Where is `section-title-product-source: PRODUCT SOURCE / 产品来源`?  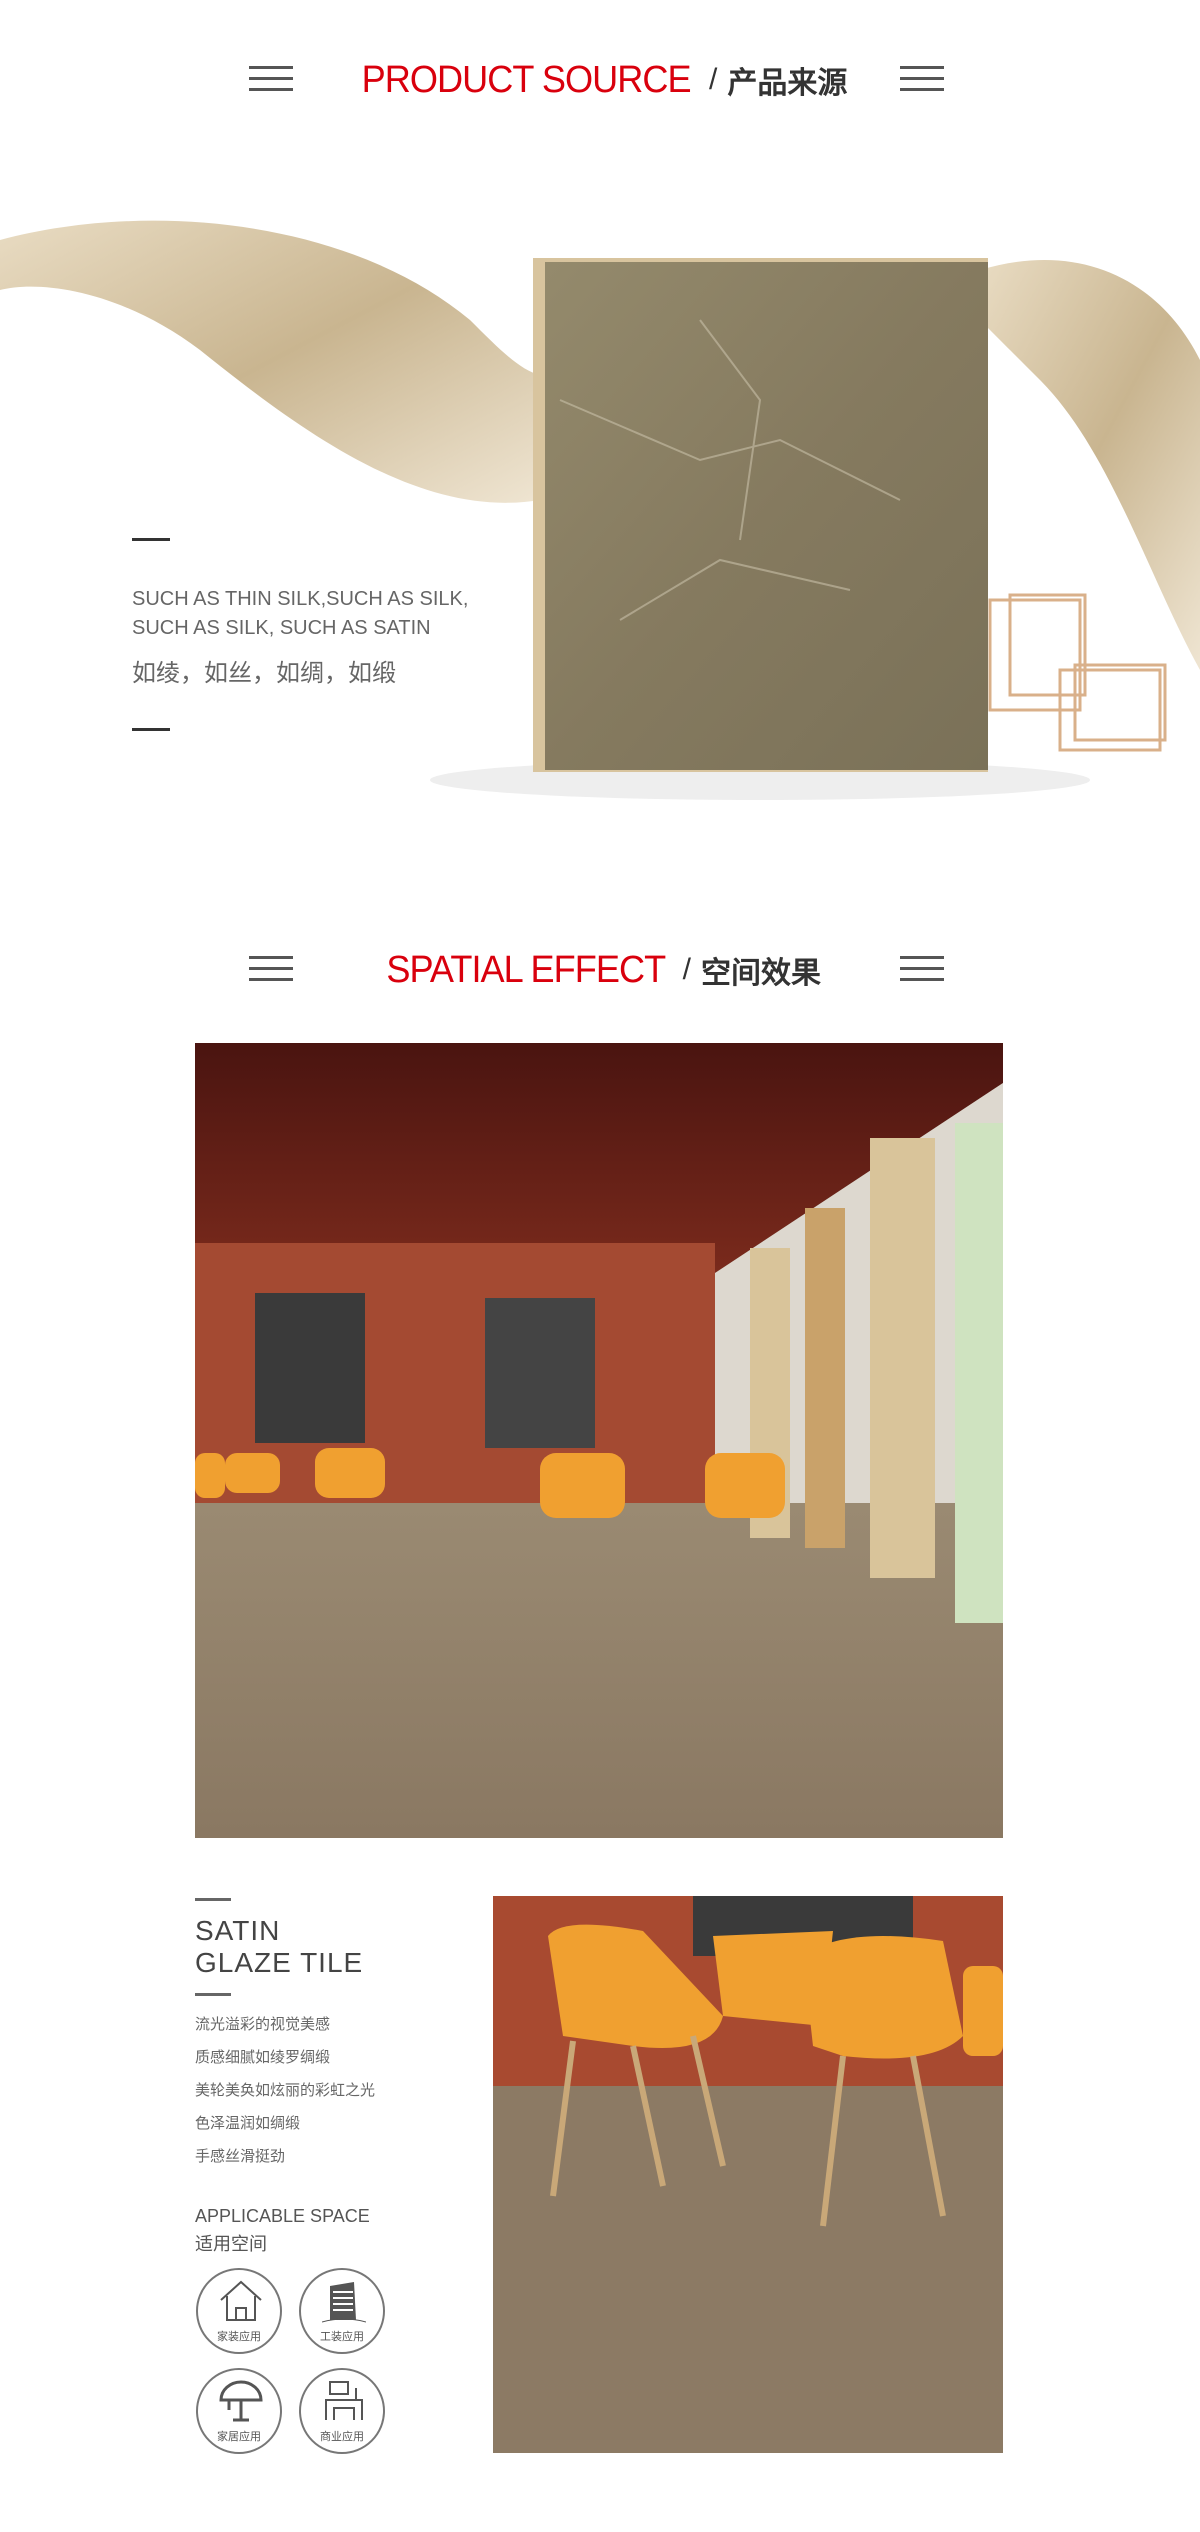 section-title-product-source: PRODUCT SOURCE / 产品来源 is located at coordinates (600, 80).